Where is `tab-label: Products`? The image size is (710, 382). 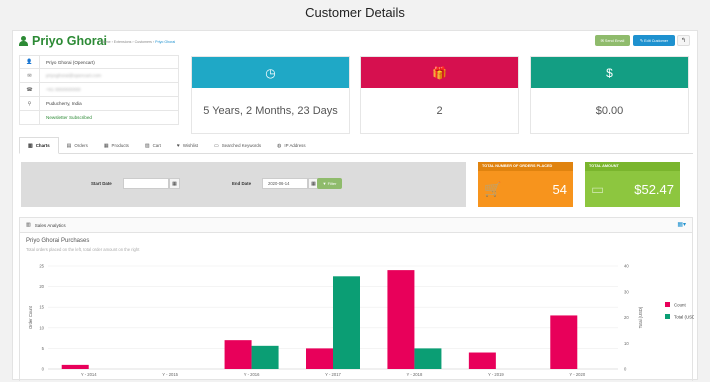 tab-label: Products is located at coordinates (120, 145).